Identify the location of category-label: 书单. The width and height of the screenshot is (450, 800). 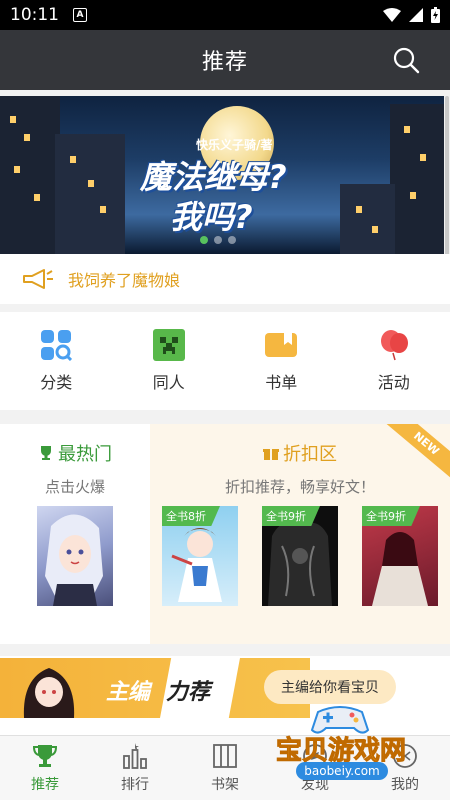
(281, 382).